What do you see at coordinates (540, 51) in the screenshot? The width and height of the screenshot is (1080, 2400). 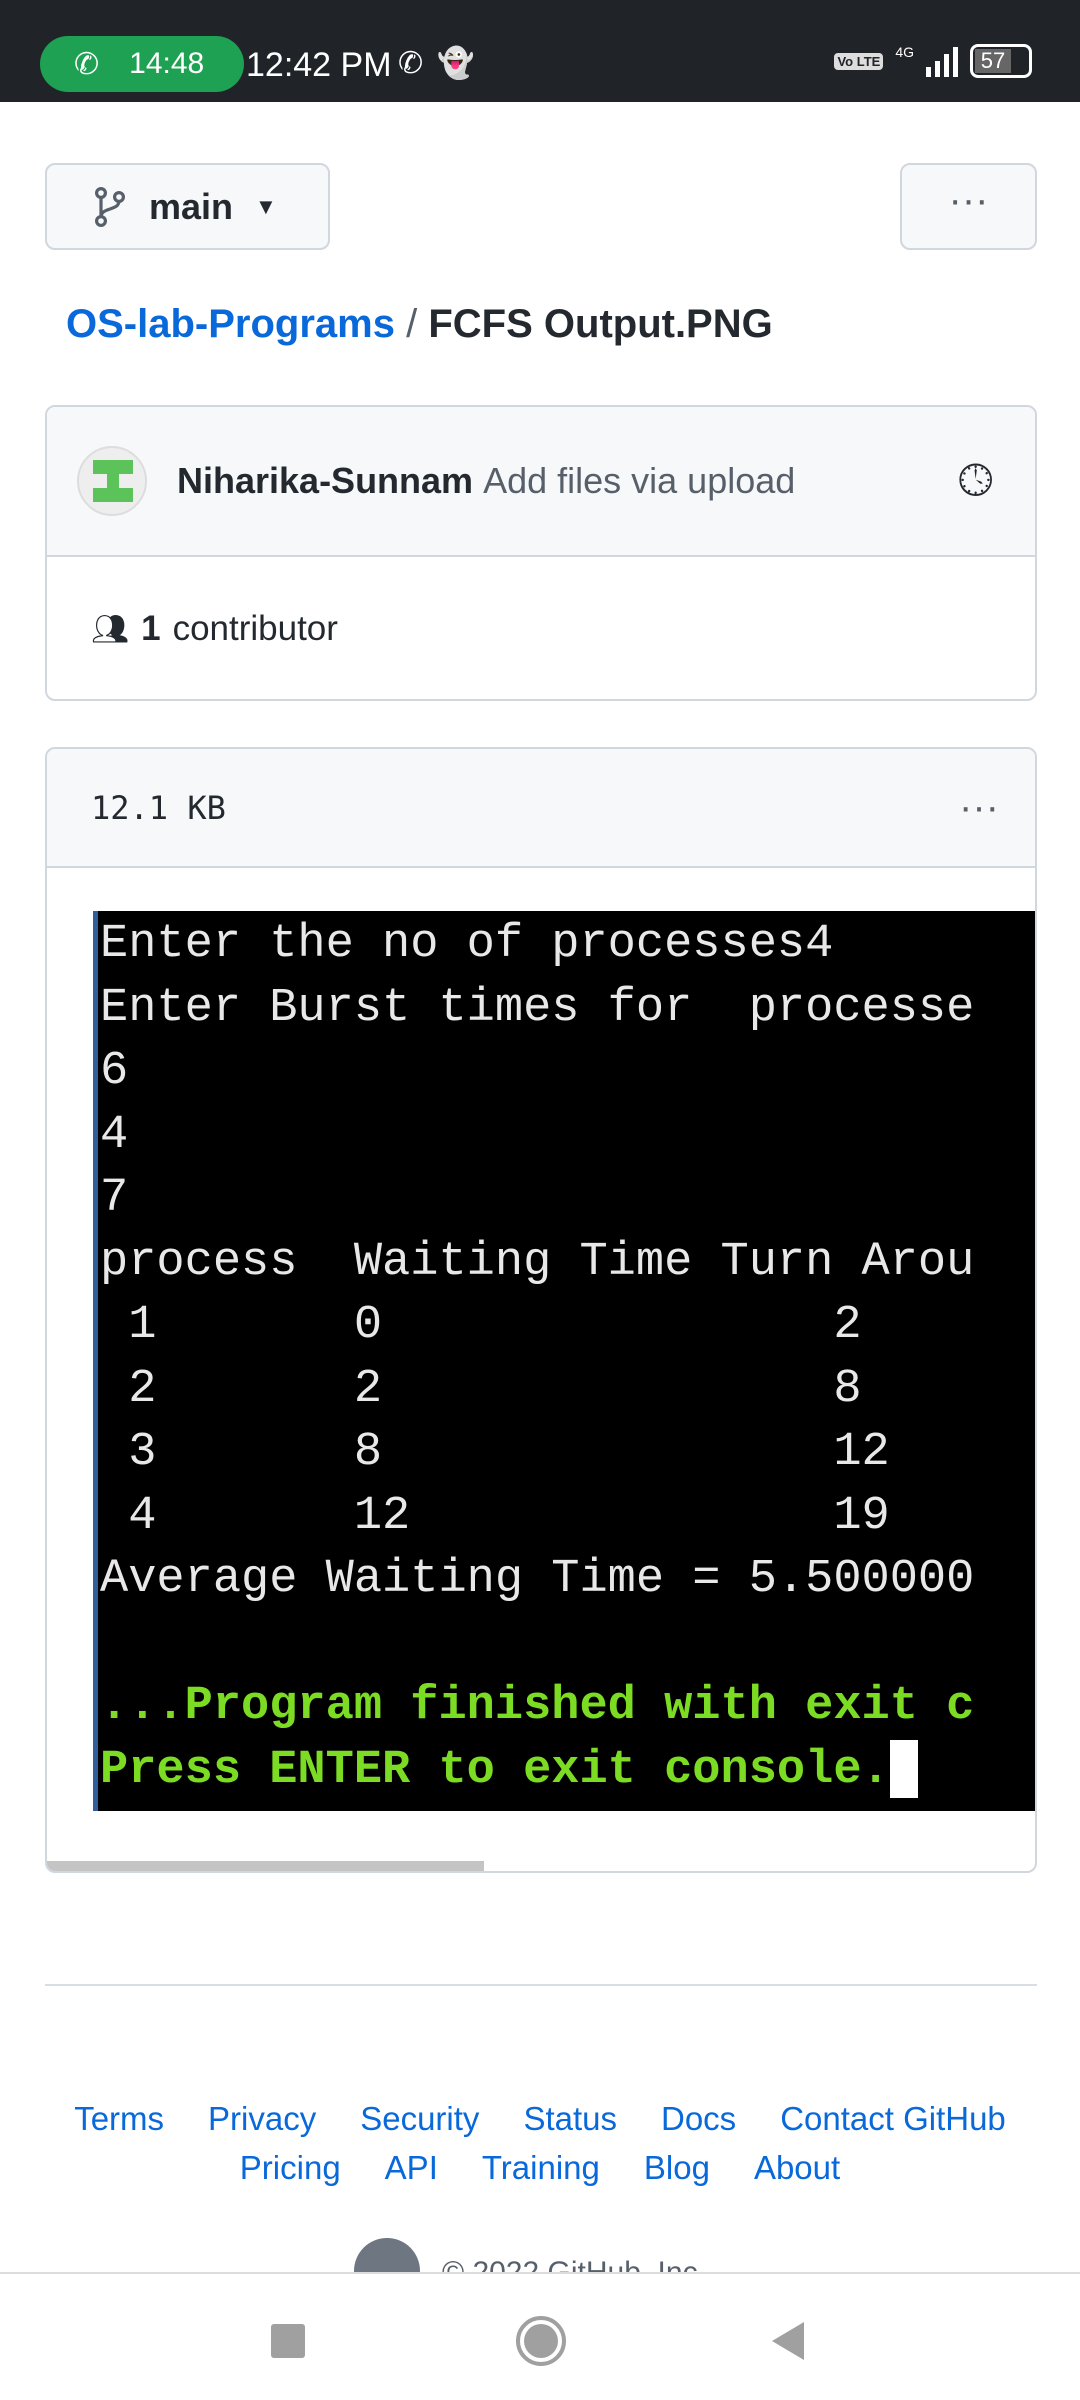 I see `status-bar: ✆ 14:48 12:42 PM ✆ 👻 Vo LTE 4G 57` at bounding box center [540, 51].